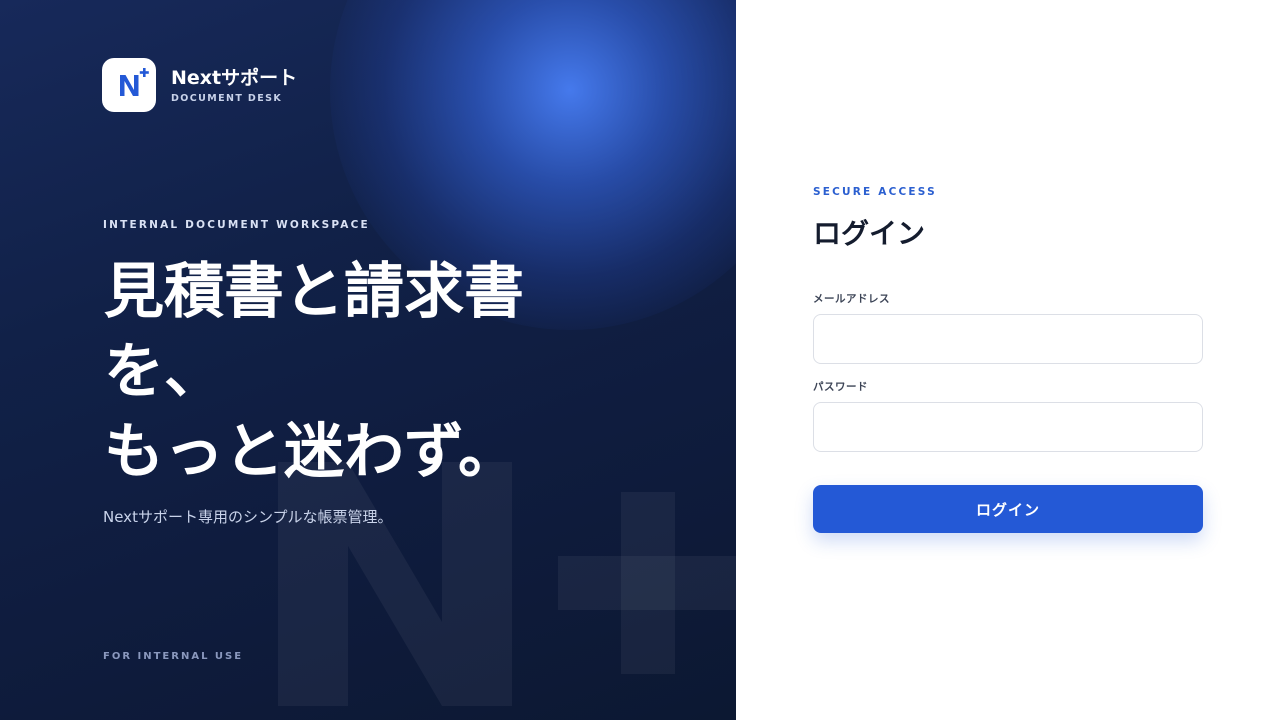 The height and width of the screenshot is (720, 1280). What do you see at coordinates (314, 292) in the screenshot?
I see `headline-line: 見積書と請求書` at bounding box center [314, 292].